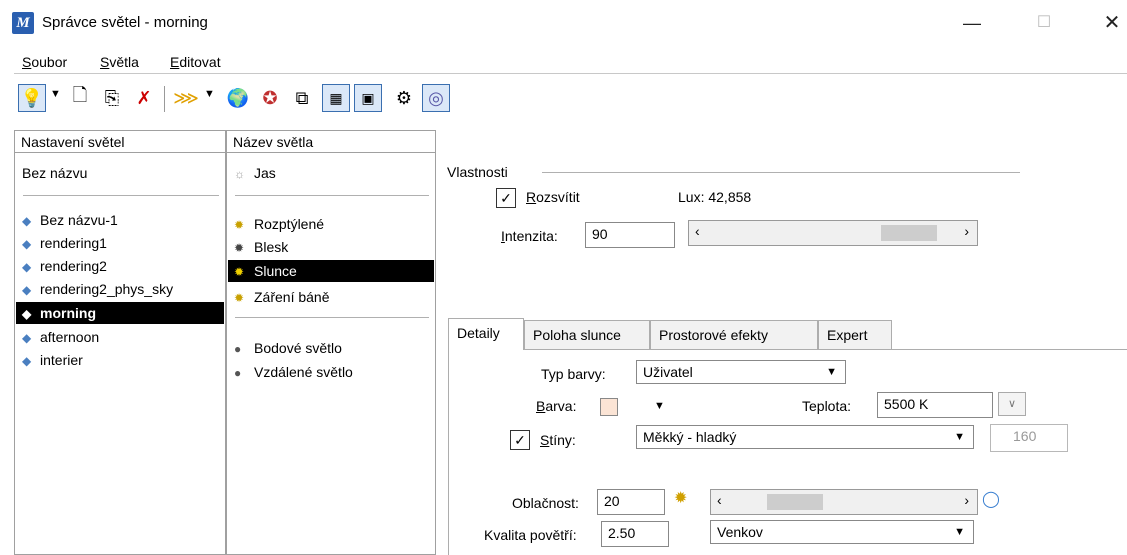 The width and height of the screenshot is (1127, 555). What do you see at coordinates (112, 98) in the screenshot?
I see `copy-icon: ⎘` at bounding box center [112, 98].